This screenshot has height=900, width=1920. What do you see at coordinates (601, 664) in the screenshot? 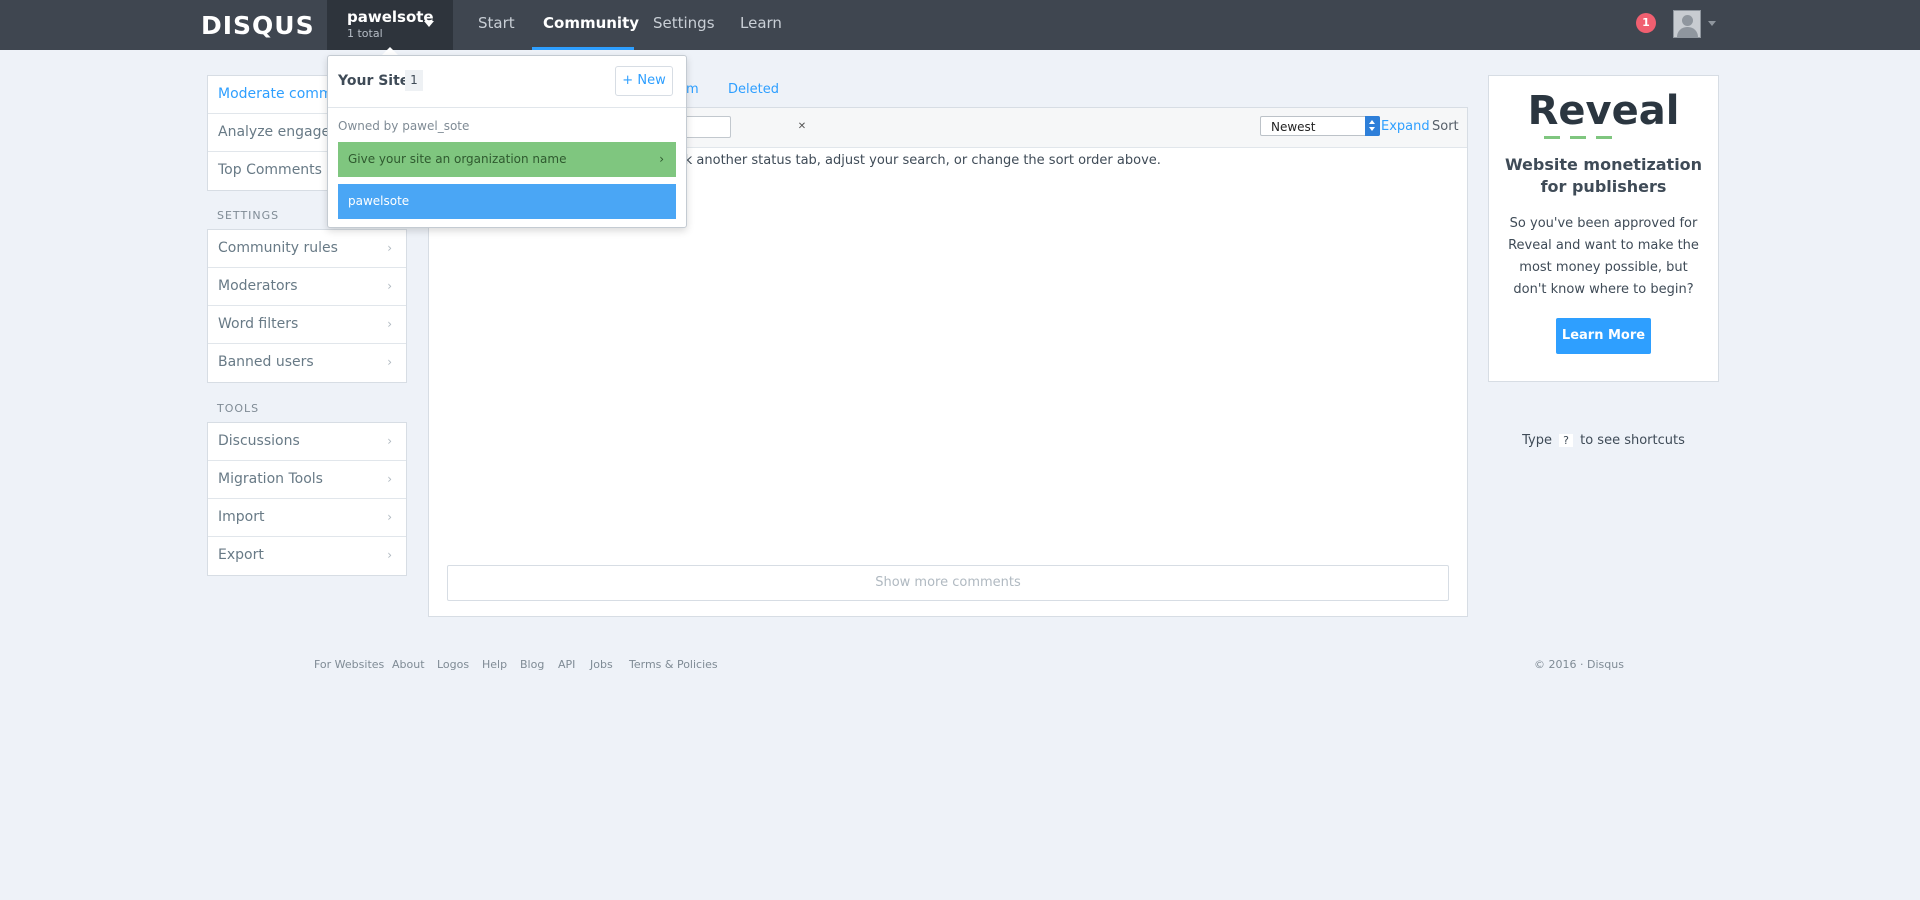
I see `footer-link-jobs: Jobs` at bounding box center [601, 664].